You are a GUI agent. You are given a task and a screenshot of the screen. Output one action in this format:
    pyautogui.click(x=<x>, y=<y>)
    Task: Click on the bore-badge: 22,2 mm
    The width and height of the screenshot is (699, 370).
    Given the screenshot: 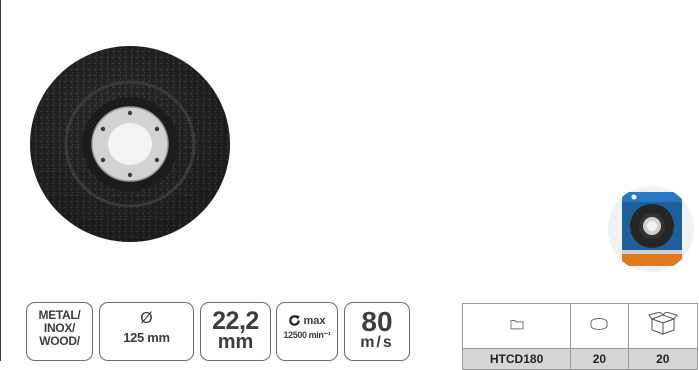 What is the action you would take?
    pyautogui.click(x=235, y=331)
    